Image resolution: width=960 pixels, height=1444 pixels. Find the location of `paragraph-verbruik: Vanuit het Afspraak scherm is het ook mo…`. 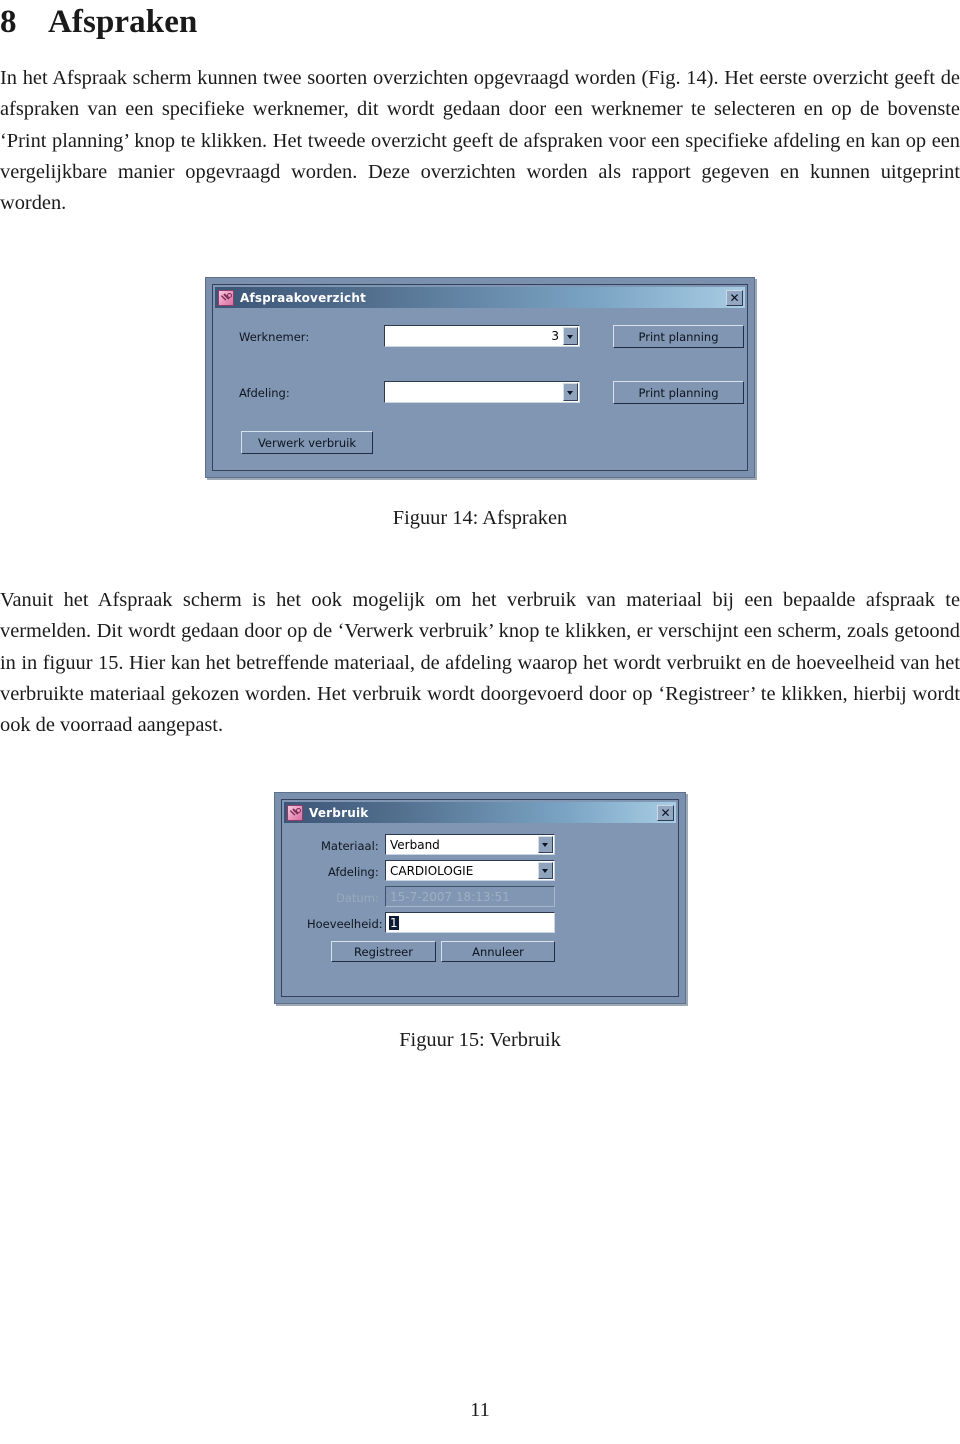

paragraph-verbruik: Vanuit het Afspraak scherm is het ook mo… is located at coordinates (480, 663).